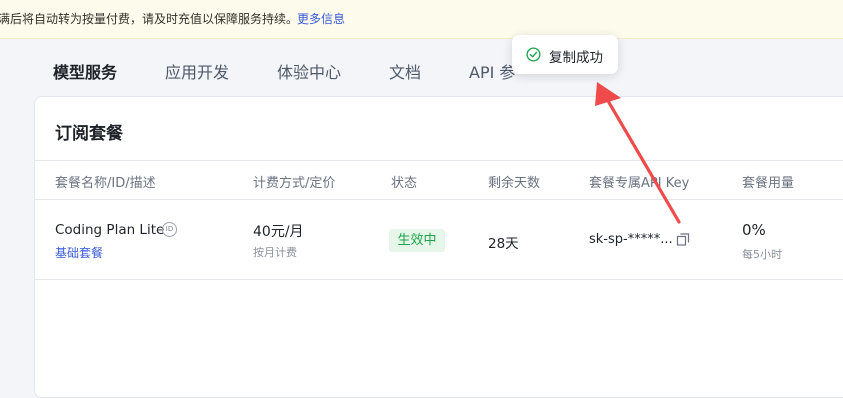  I want to click on tab-model-service: 模型服务, so click(85, 71).